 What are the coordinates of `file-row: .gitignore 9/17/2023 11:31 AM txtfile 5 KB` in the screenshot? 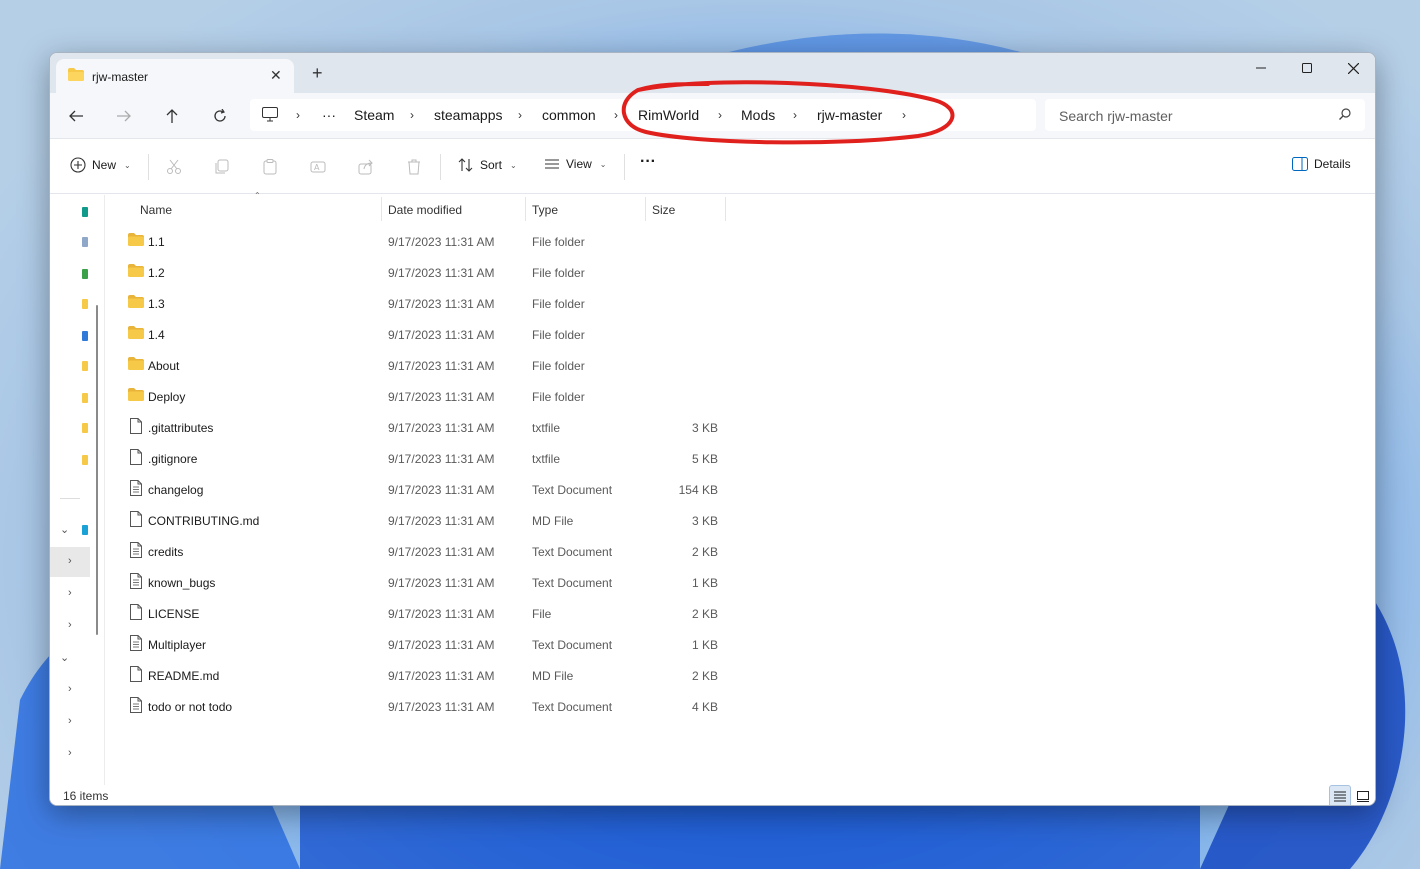 It's located at (740, 457).